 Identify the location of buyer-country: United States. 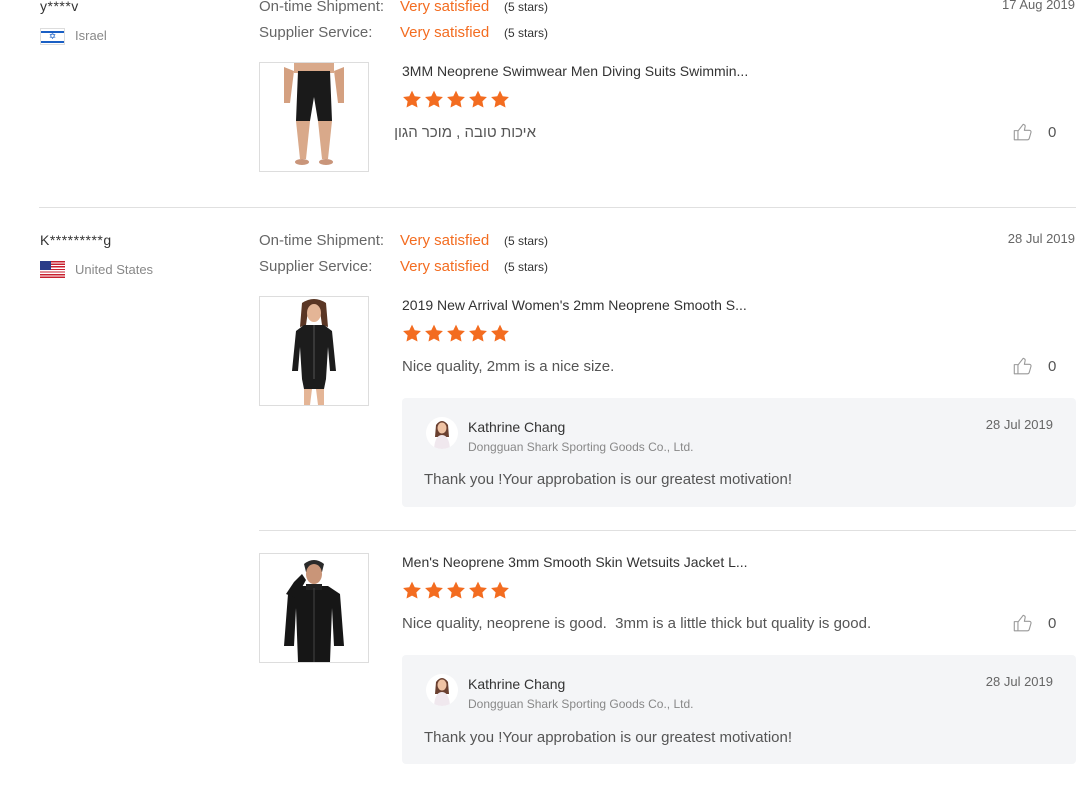
(114, 269).